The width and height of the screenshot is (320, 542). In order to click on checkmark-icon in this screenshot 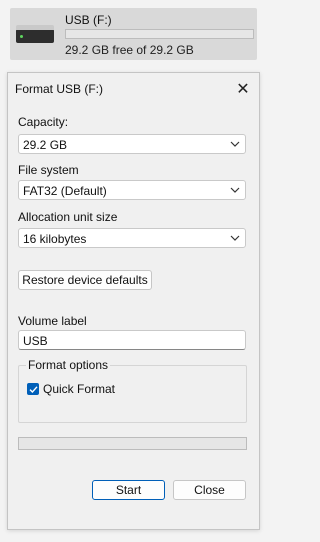, I will do `click(33, 389)`.